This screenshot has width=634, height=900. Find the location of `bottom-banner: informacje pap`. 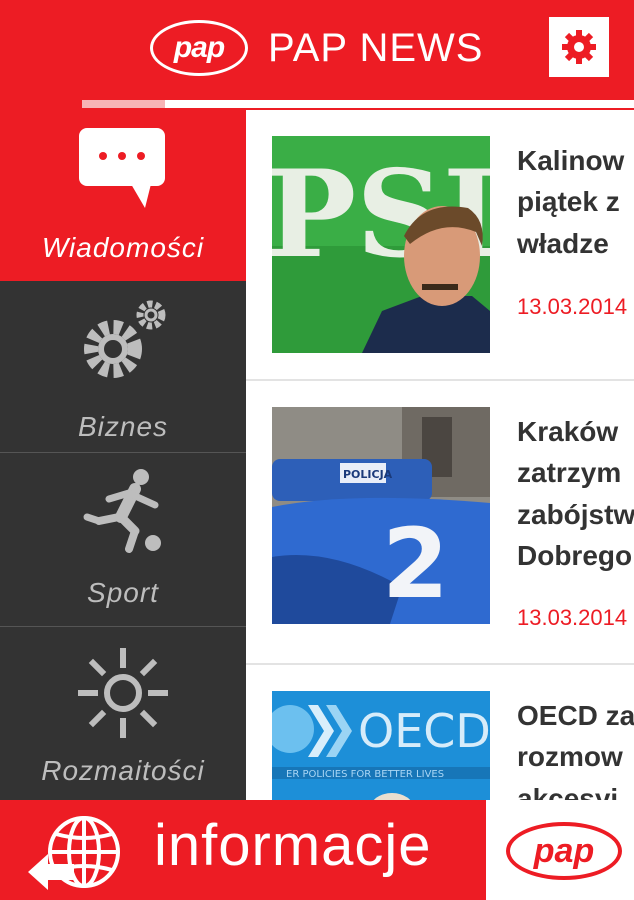

bottom-banner: informacje pap is located at coordinates (317, 850).